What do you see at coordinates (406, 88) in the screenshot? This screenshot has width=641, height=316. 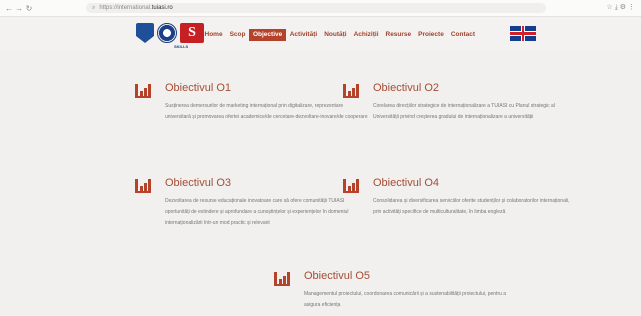 I see `objective-title: Obiectivul O2` at bounding box center [406, 88].